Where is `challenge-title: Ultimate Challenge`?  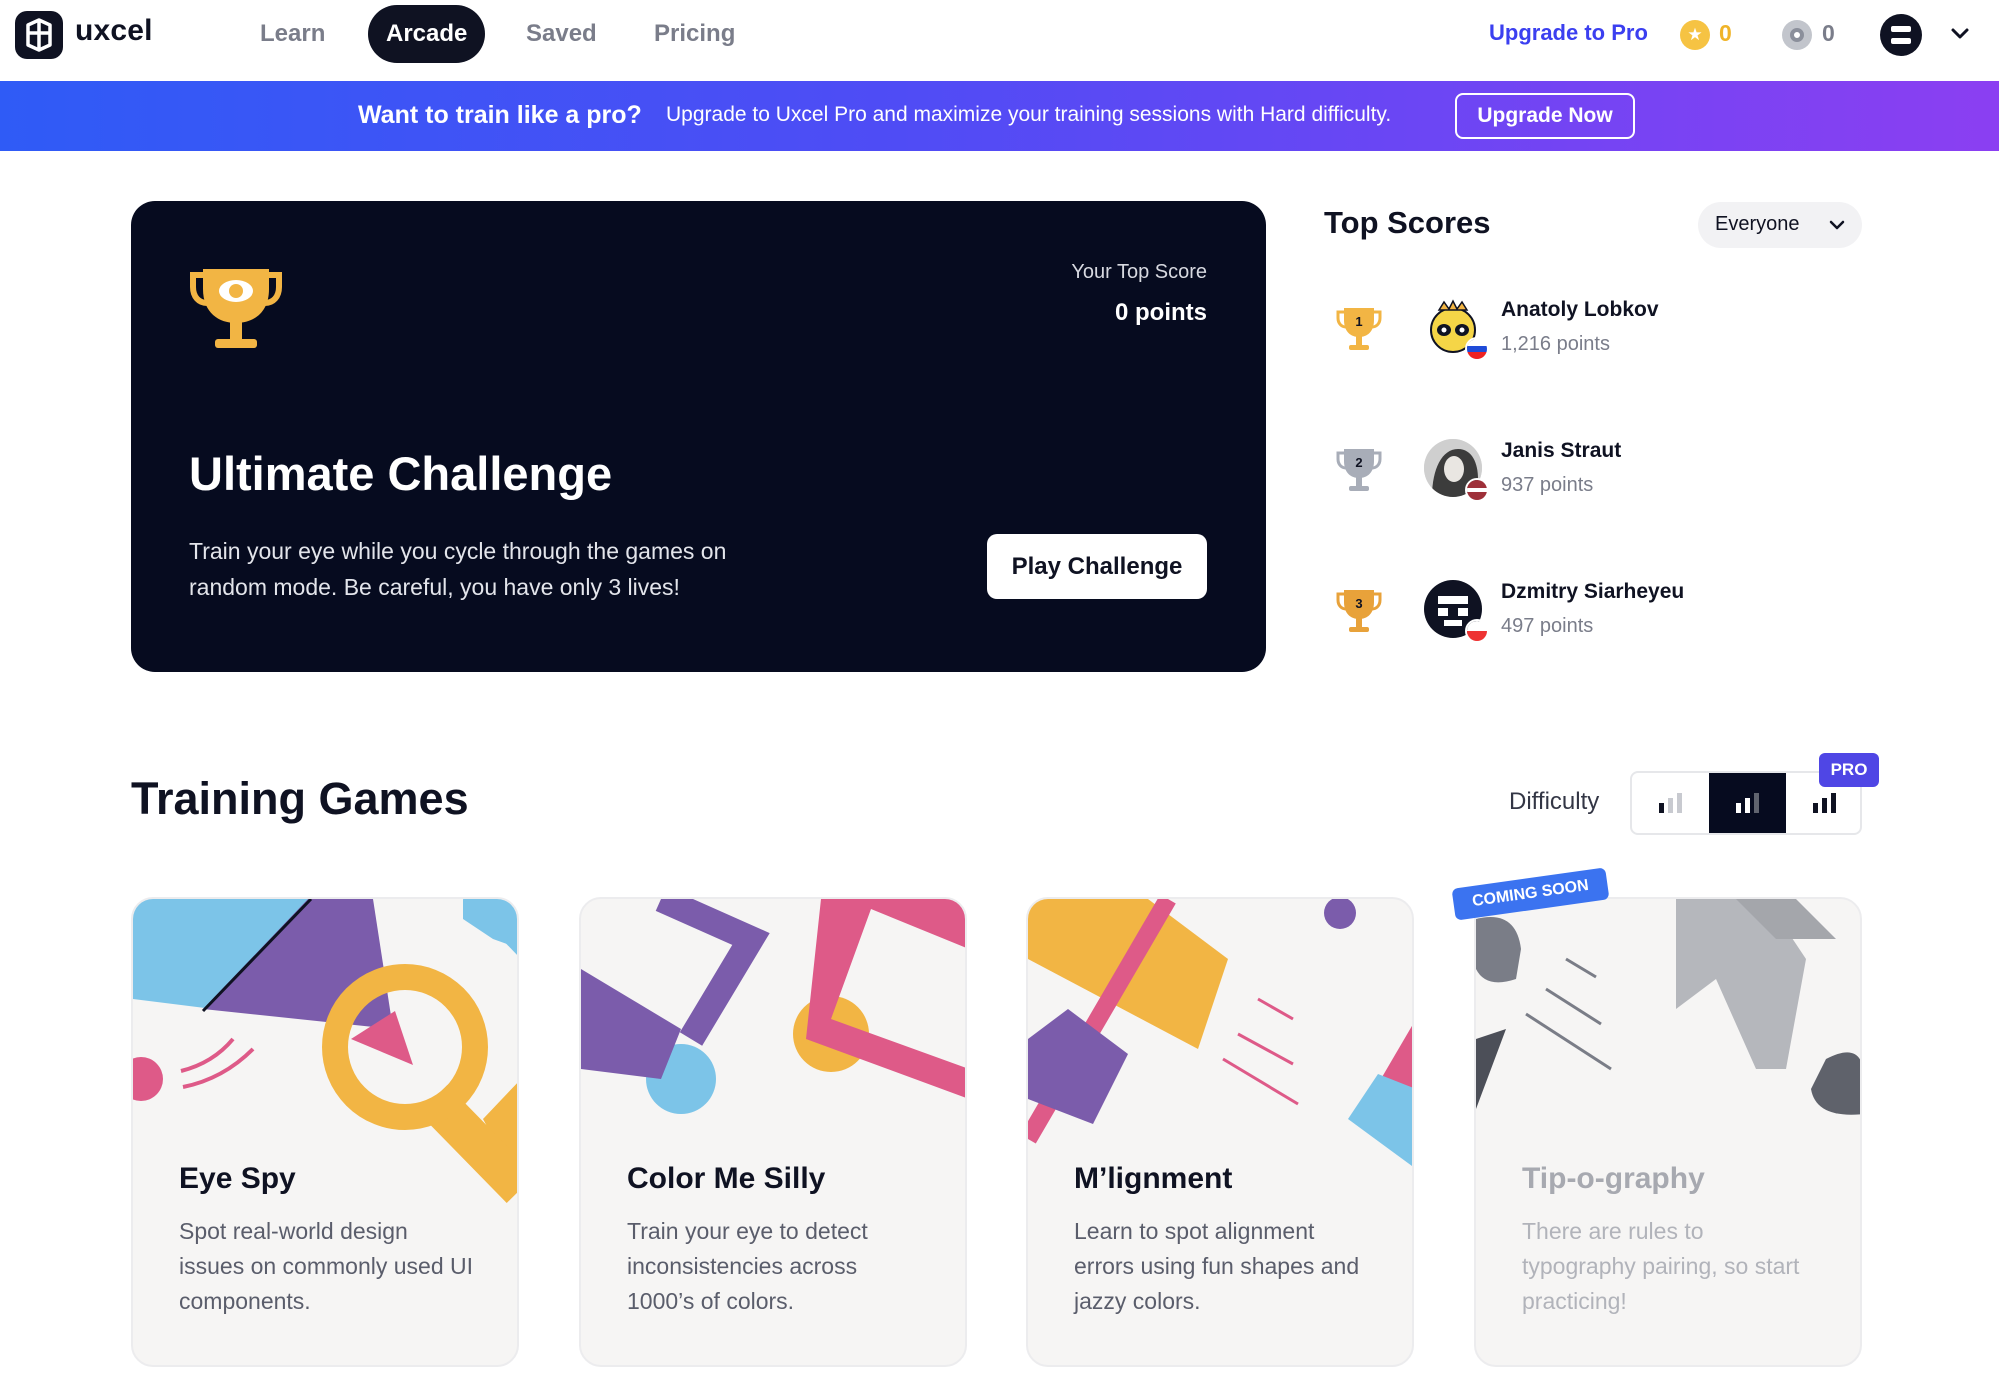
challenge-title: Ultimate Challenge is located at coordinates (401, 473).